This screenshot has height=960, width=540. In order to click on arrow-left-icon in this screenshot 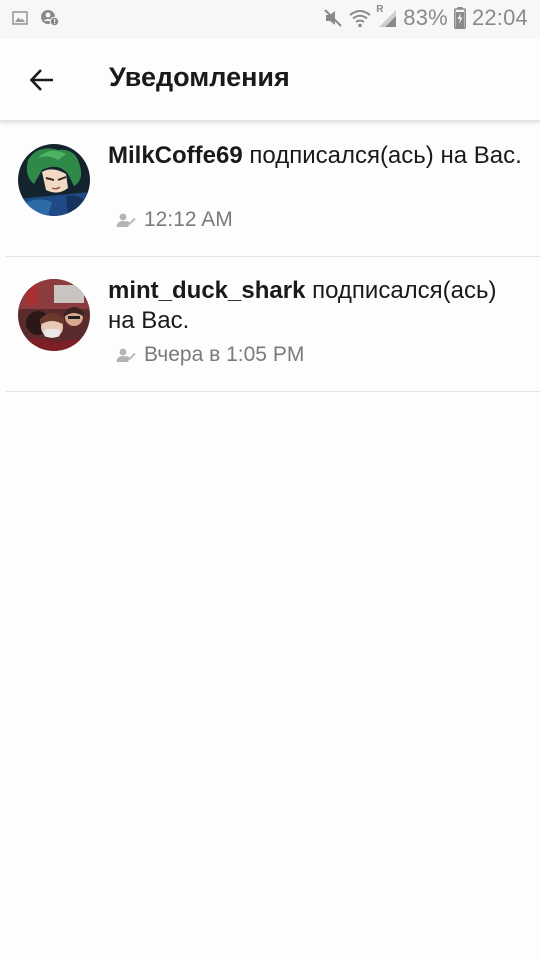, I will do `click(42, 80)`.